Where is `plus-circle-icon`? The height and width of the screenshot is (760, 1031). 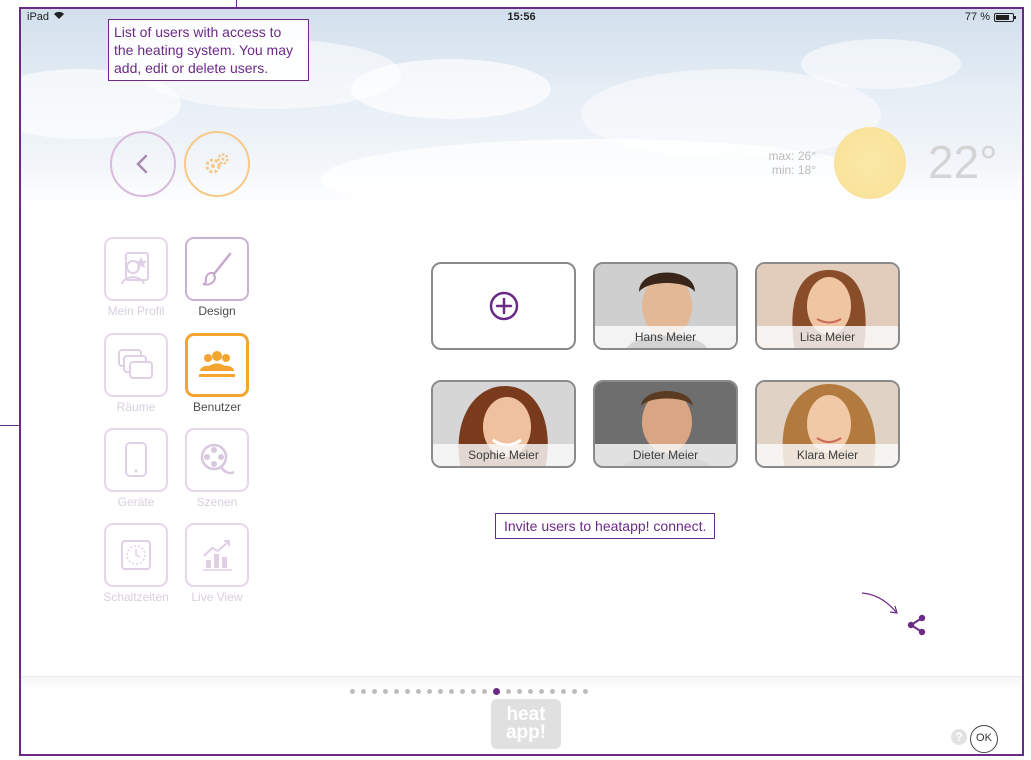 plus-circle-icon is located at coordinates (503, 306).